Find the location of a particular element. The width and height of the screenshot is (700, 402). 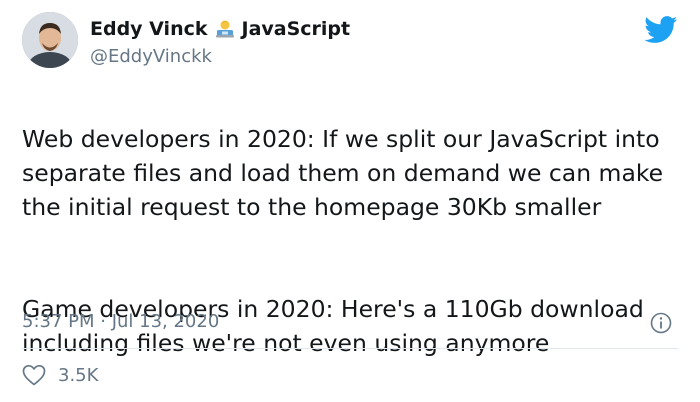

author-handle: @EddyVinckk is located at coordinates (151, 56).